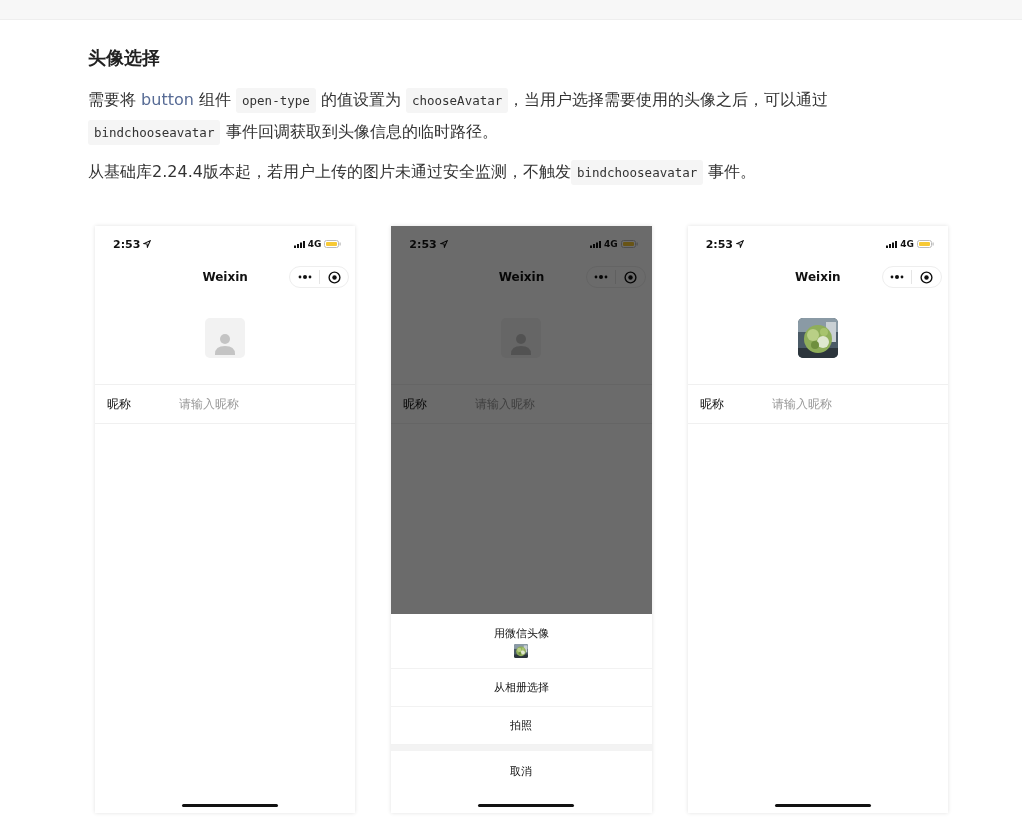 The image size is (1022, 824). What do you see at coordinates (167, 99) in the screenshot?
I see `button-link: button` at bounding box center [167, 99].